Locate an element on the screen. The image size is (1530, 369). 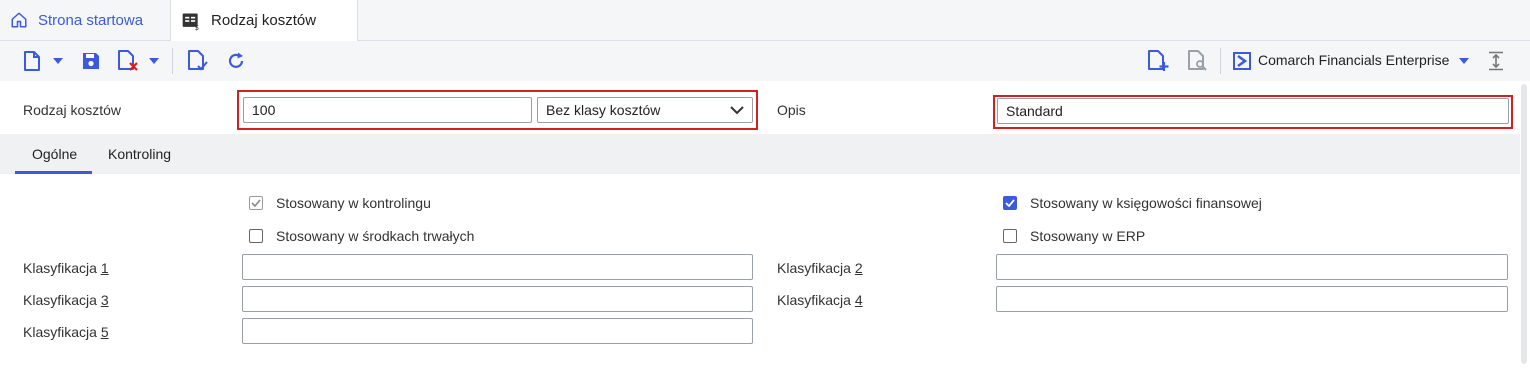
new-document-button is located at coordinates (1158, 61).